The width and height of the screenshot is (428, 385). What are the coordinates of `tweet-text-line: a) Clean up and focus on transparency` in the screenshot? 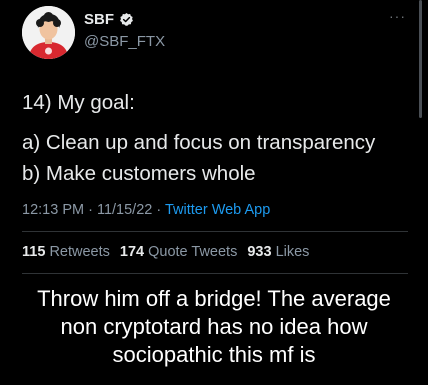 It's located at (199, 142).